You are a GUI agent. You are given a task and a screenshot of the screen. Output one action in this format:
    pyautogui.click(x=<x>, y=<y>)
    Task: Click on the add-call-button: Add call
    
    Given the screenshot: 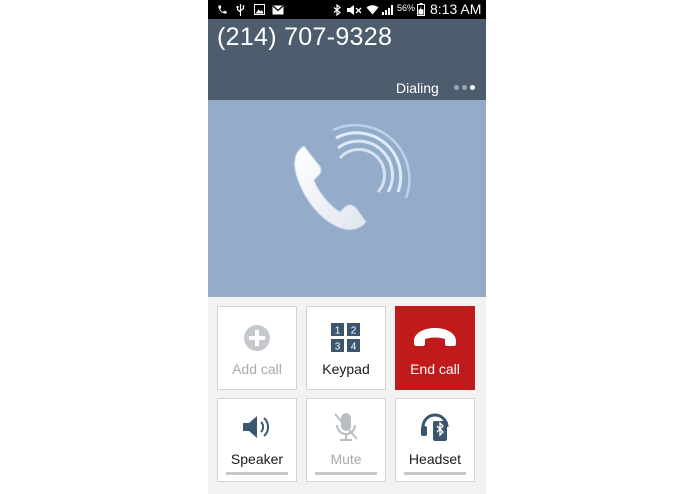 What is the action you would take?
    pyautogui.click(x=257, y=348)
    